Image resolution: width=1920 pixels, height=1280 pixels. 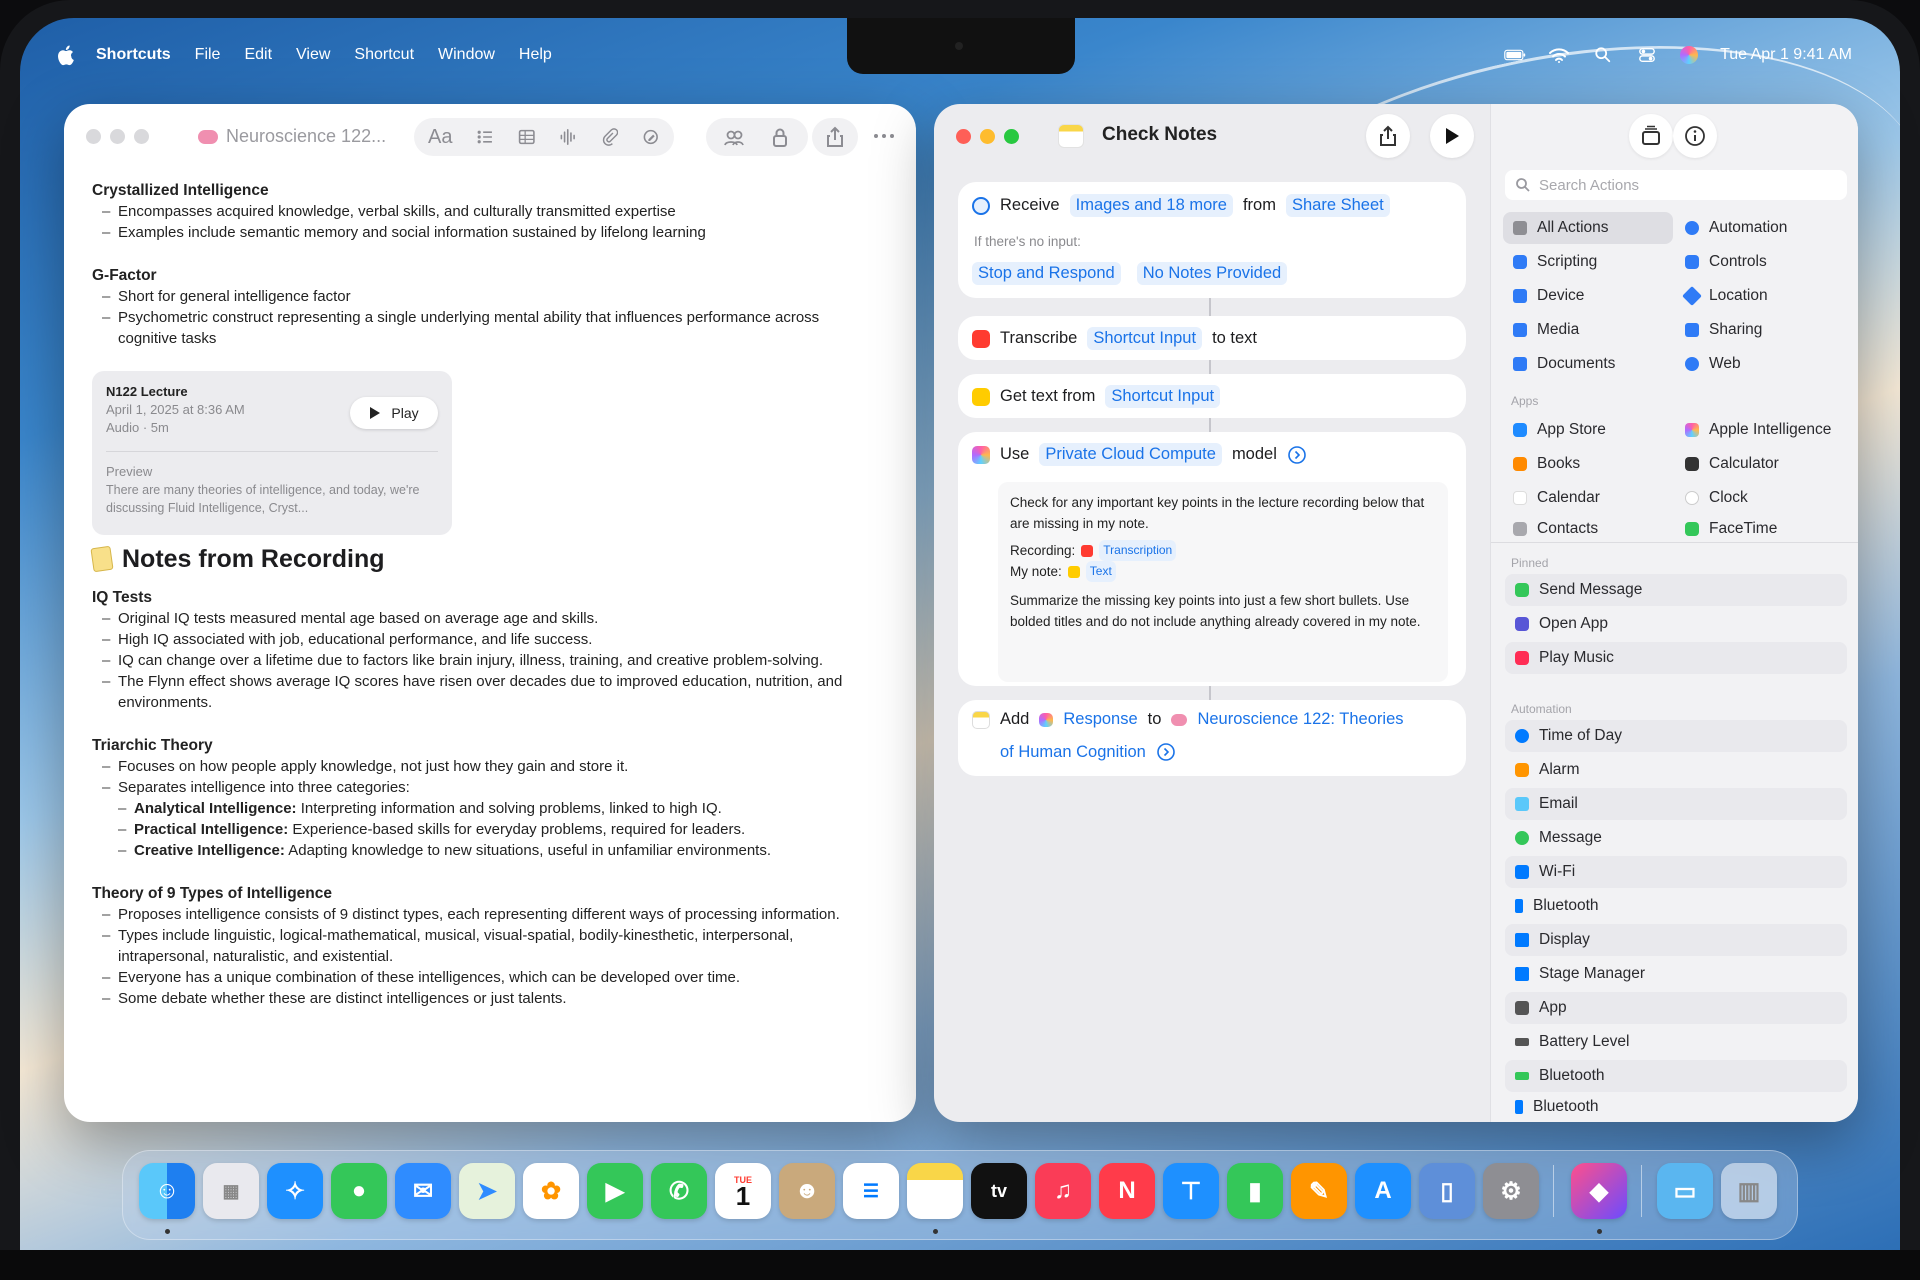 I want to click on shortcuts-dock-icon: ◆, so click(x=1599, y=1191).